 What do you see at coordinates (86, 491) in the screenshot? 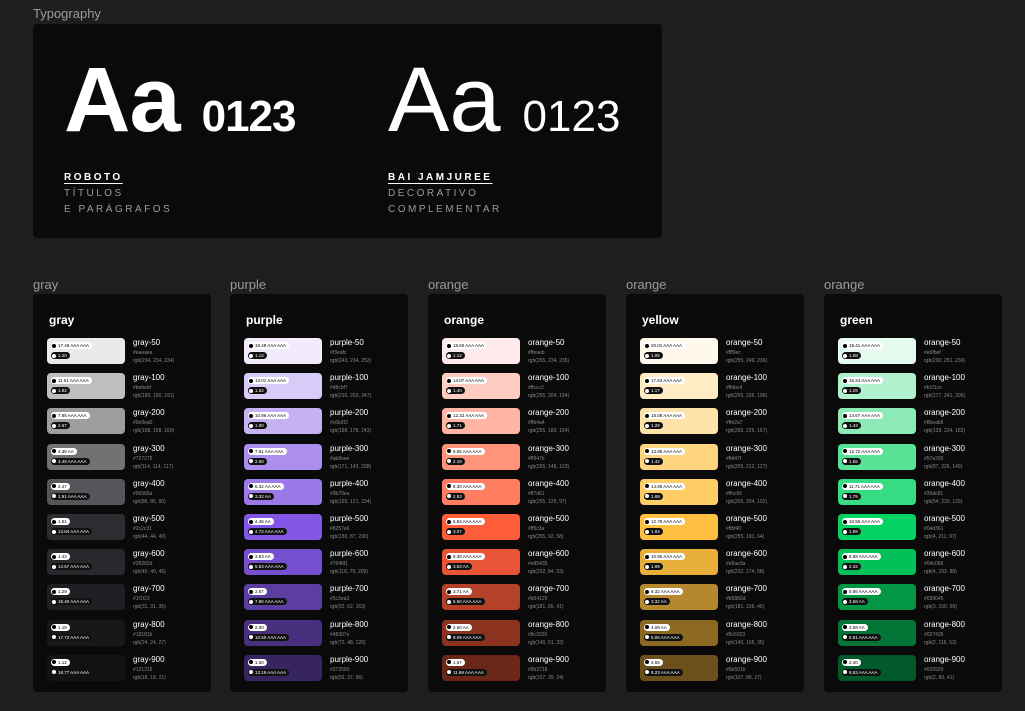
I see `color-swatch: 2.47 1.91 AAA AAA` at bounding box center [86, 491].